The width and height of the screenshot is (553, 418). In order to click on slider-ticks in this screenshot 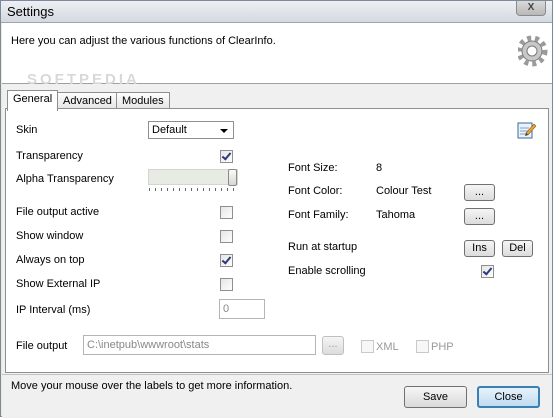, I will do `click(193, 189)`.